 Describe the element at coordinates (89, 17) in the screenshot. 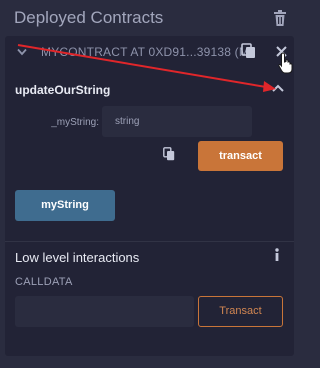

I see `section-title: Deployed Contracts` at that location.